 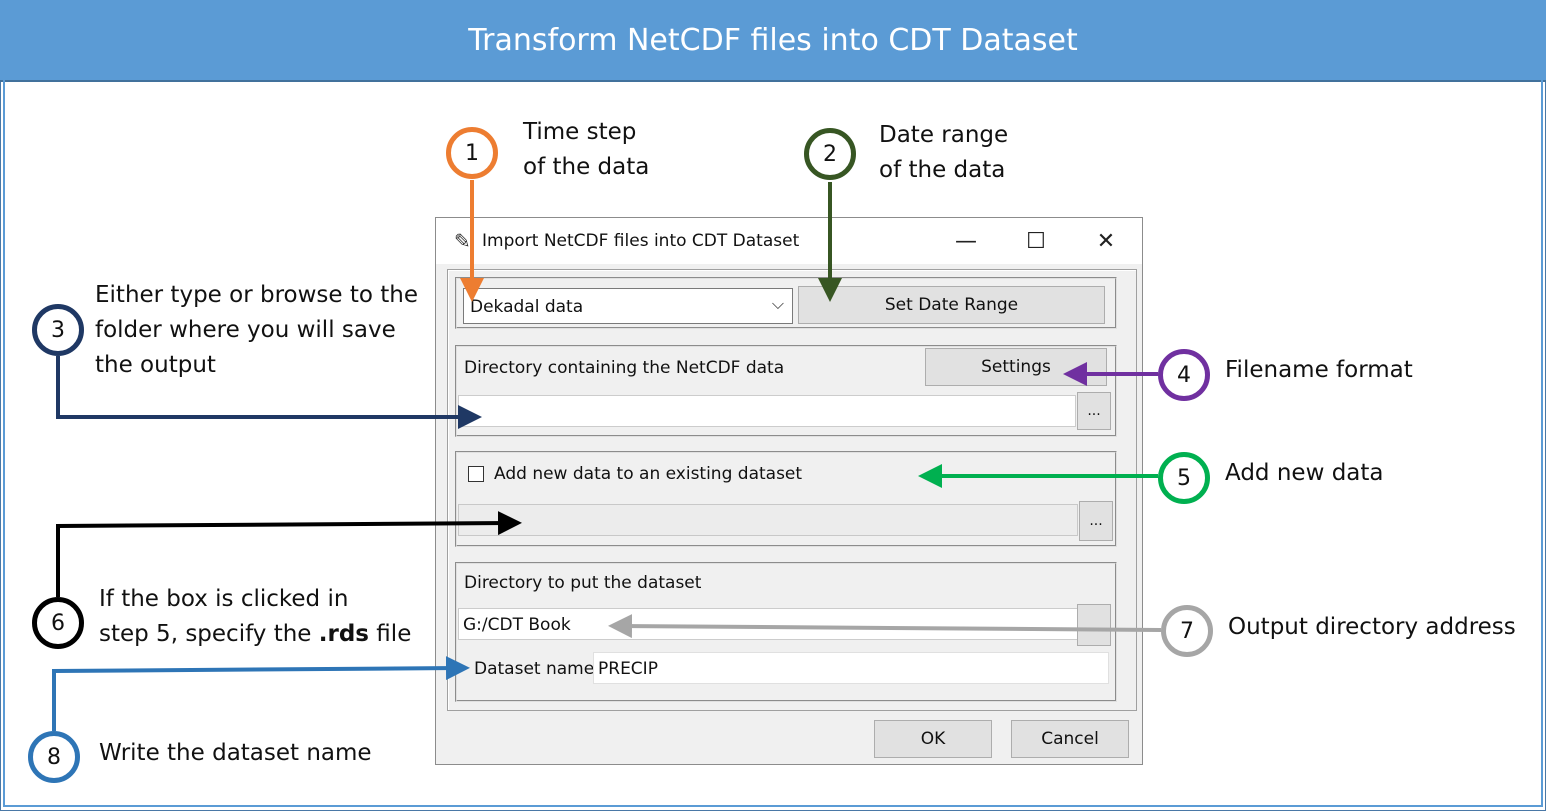 I want to click on output-dir-label: Directory to put the dataset, so click(x=583, y=583).